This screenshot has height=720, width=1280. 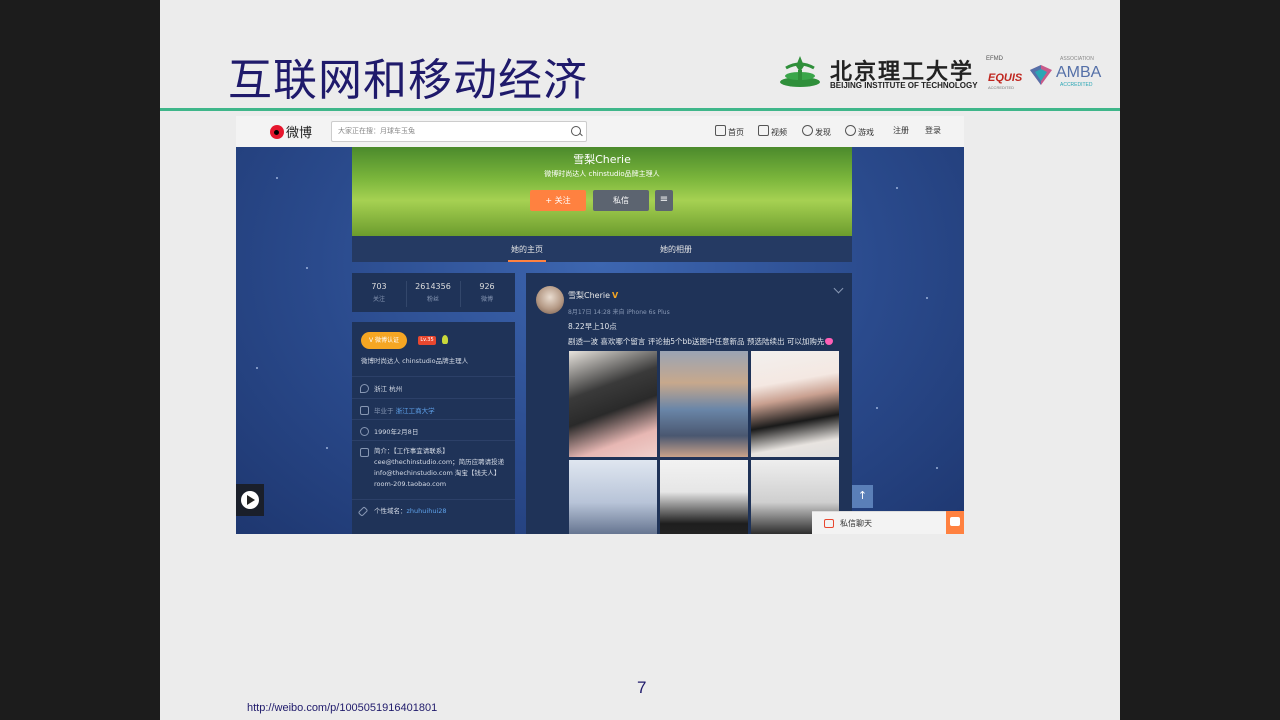 What do you see at coordinates (856, 523) in the screenshot?
I see `chat-label: 私信聊天` at bounding box center [856, 523].